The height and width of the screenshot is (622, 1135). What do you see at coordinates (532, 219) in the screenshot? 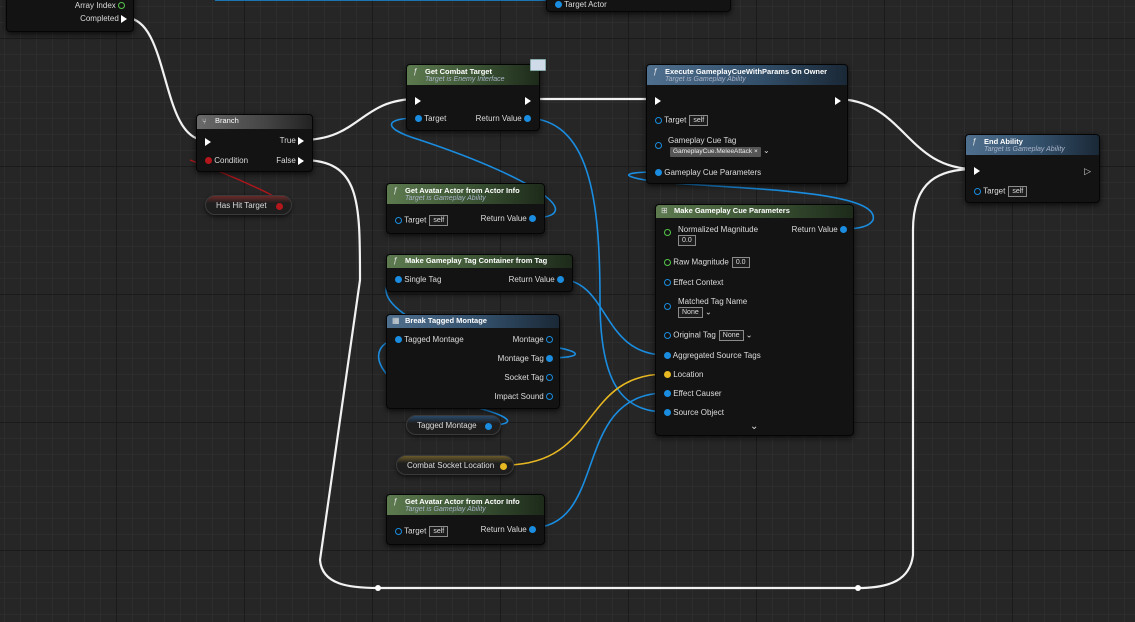
I see `avatar1-return-pin` at bounding box center [532, 219].